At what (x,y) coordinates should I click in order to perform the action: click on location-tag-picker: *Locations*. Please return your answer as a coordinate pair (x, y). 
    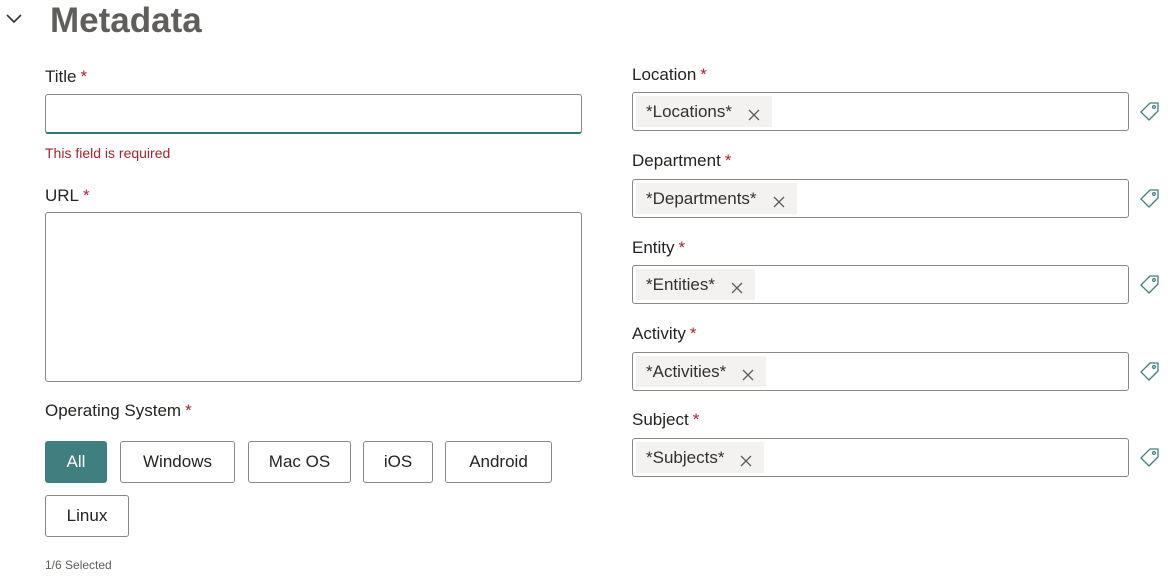
    Looking at the image, I should click on (880, 111).